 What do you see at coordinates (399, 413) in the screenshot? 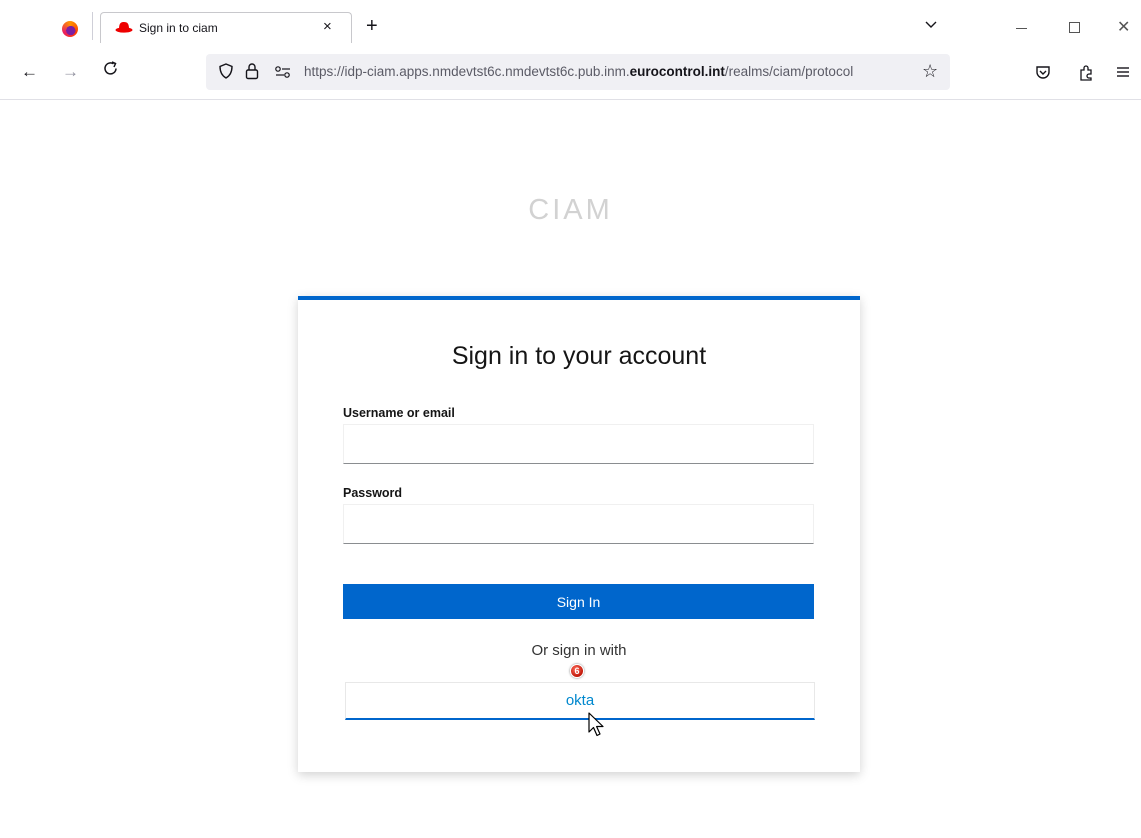
I see `username-label: Username or email` at bounding box center [399, 413].